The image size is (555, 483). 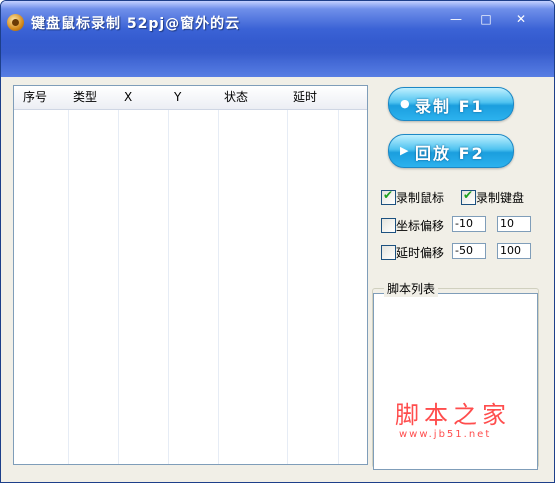 I want to click on close-button: ✕, so click(x=521, y=19).